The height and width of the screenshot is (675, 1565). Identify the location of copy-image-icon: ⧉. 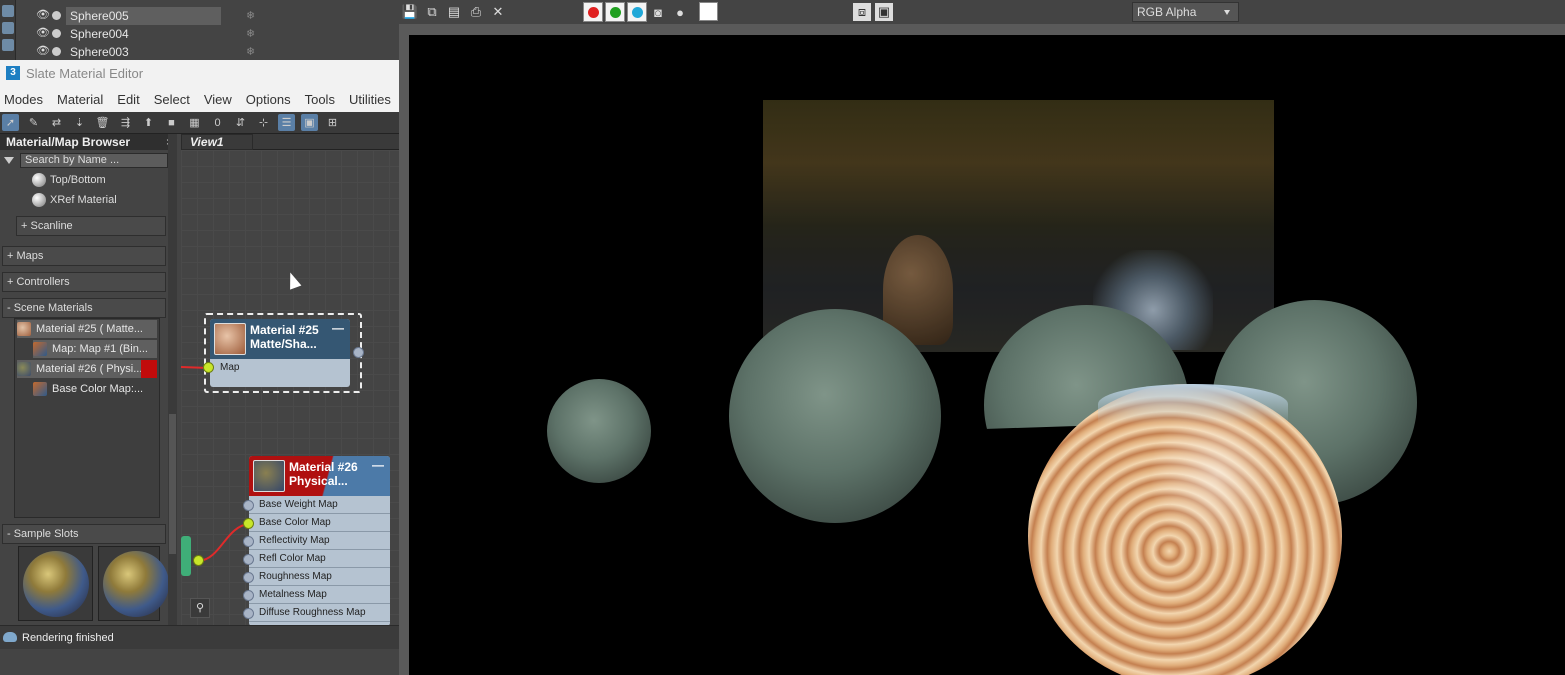
(432, 12).